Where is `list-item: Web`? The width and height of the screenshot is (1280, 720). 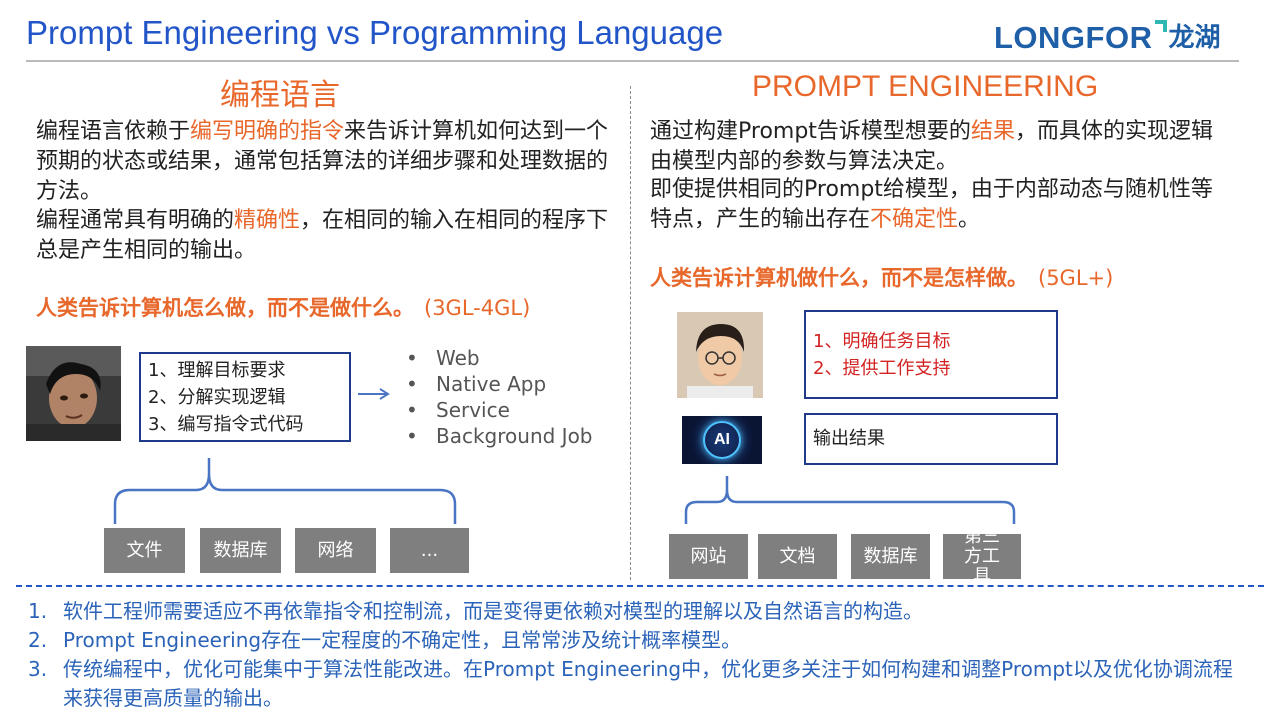 list-item: Web is located at coordinates (499, 358).